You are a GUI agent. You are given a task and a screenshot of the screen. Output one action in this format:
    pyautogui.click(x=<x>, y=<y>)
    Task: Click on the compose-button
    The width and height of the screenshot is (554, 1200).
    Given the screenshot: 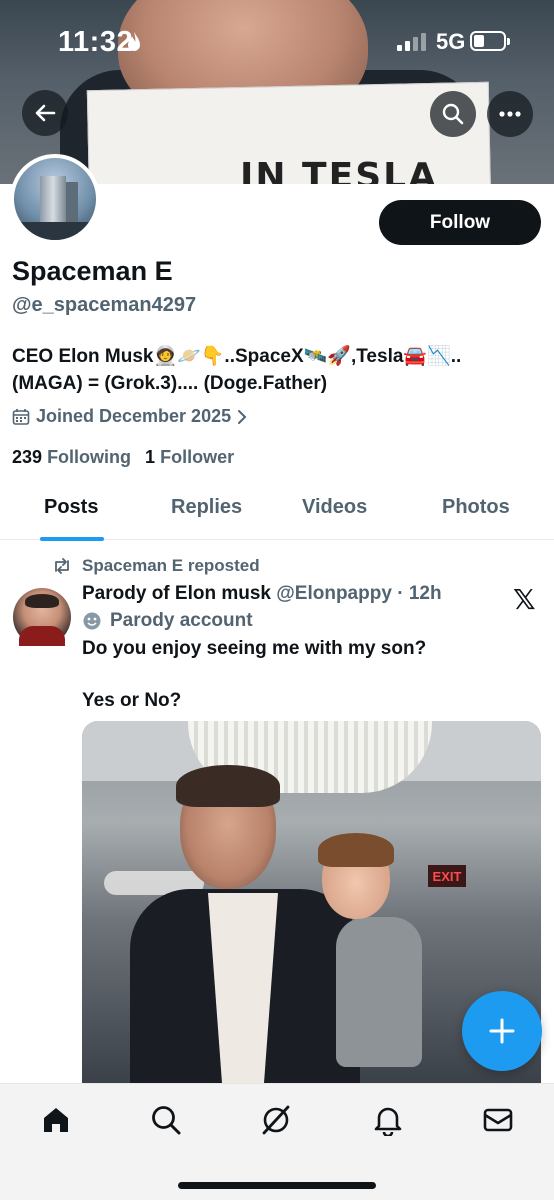 What is the action you would take?
    pyautogui.click(x=502, y=1031)
    